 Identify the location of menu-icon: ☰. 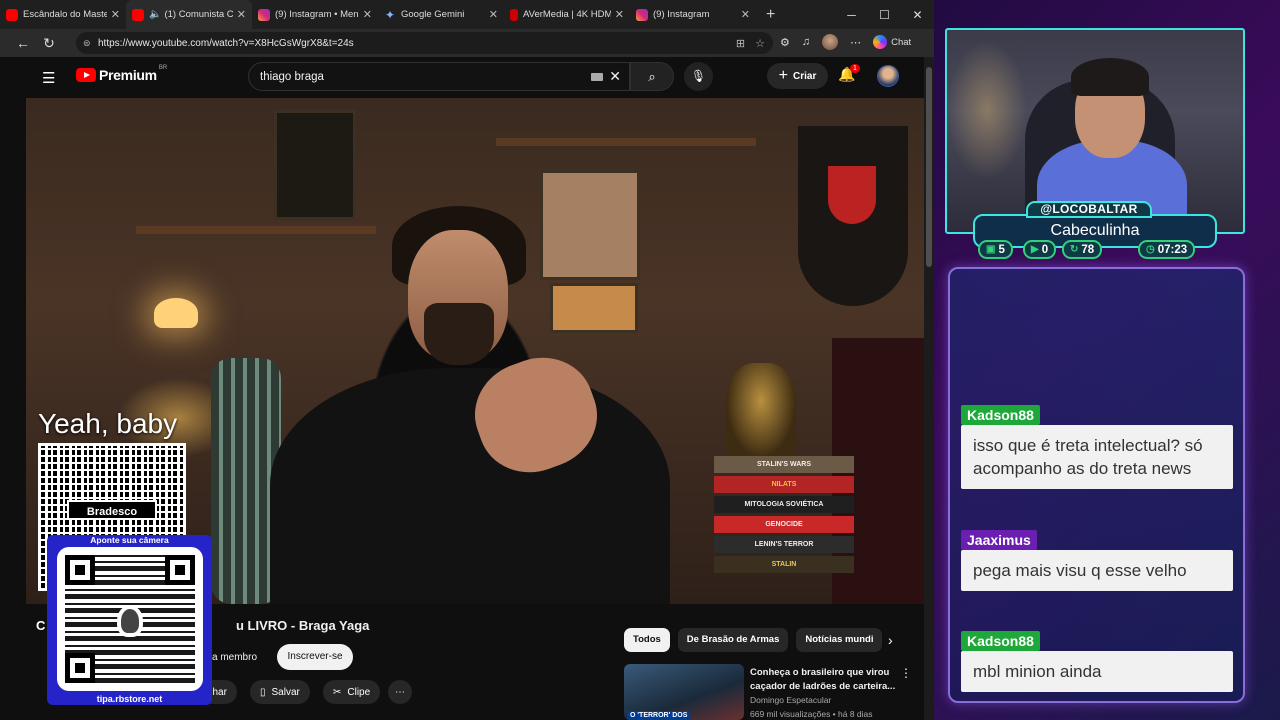
(48, 78).